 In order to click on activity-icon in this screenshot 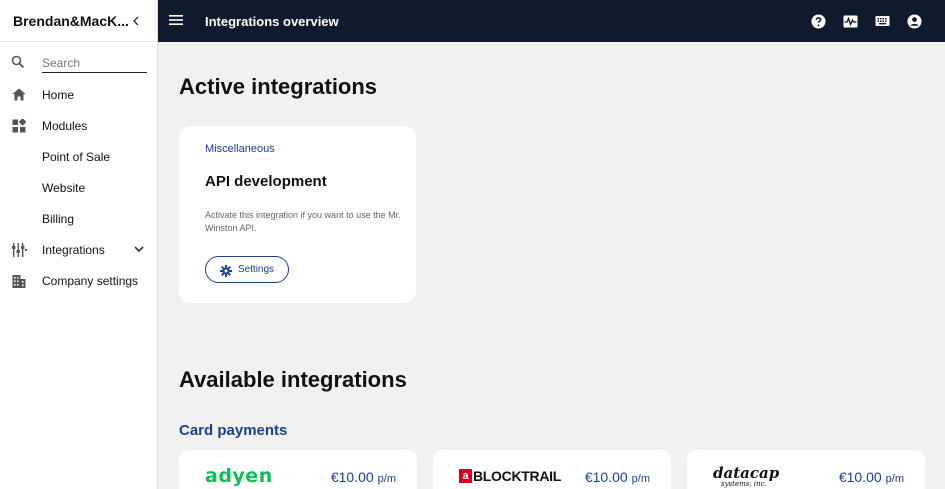, I will do `click(850, 21)`.